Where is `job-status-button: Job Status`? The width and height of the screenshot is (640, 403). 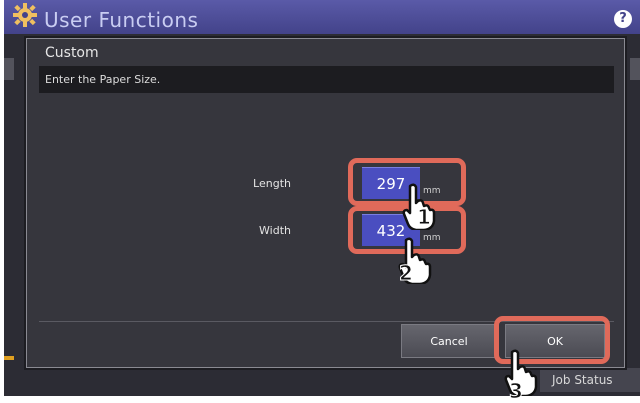 job-status-button: Job Status is located at coordinates (590, 380).